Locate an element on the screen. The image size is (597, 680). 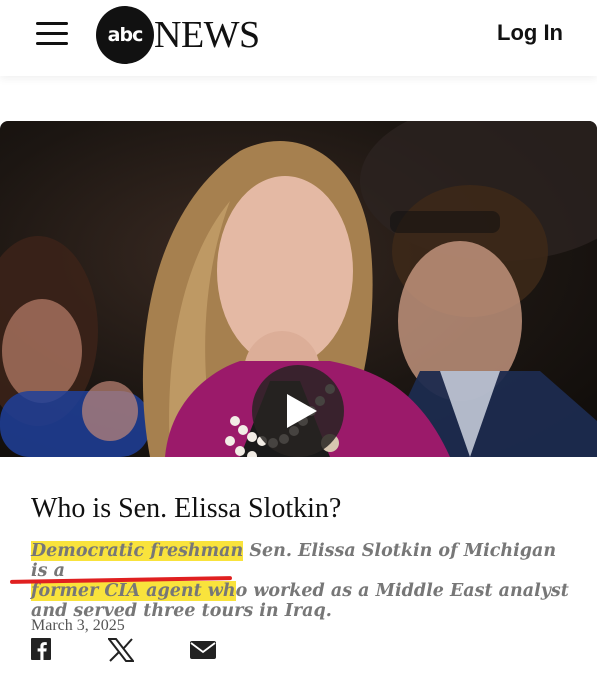
email-icon is located at coordinates (203, 652).